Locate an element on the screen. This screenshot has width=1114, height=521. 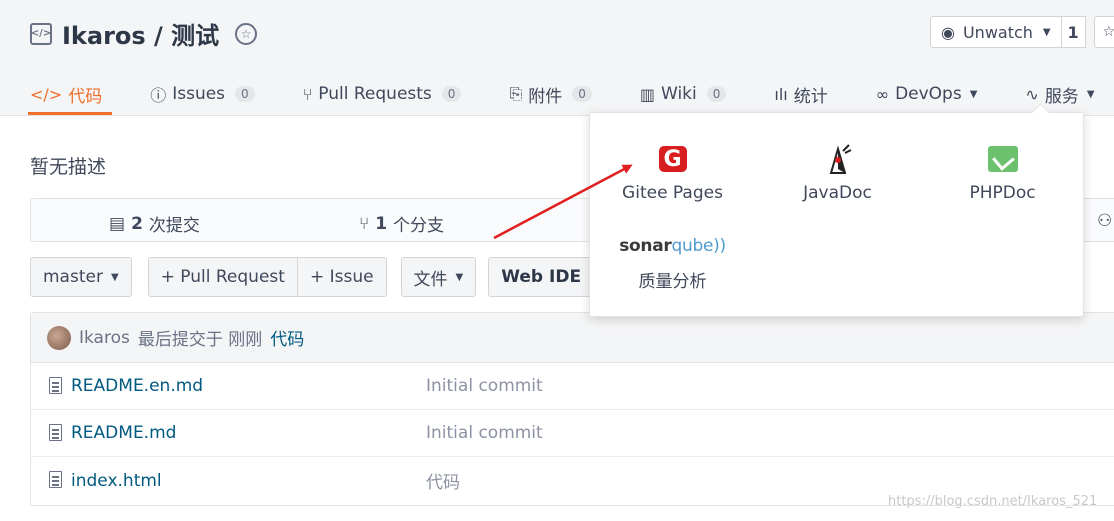
tab-label: 统计 is located at coordinates (810, 96).